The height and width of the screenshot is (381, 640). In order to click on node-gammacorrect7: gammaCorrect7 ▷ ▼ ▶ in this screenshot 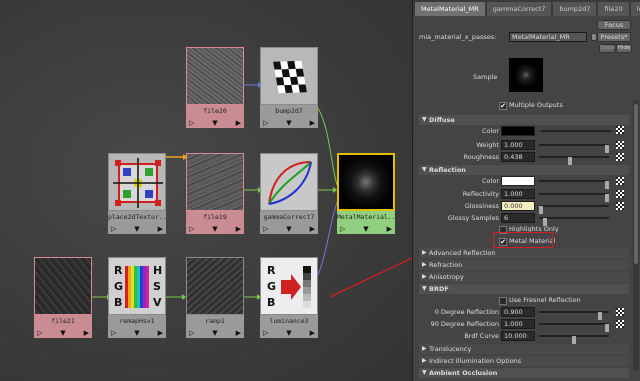, I will do `click(289, 195)`.